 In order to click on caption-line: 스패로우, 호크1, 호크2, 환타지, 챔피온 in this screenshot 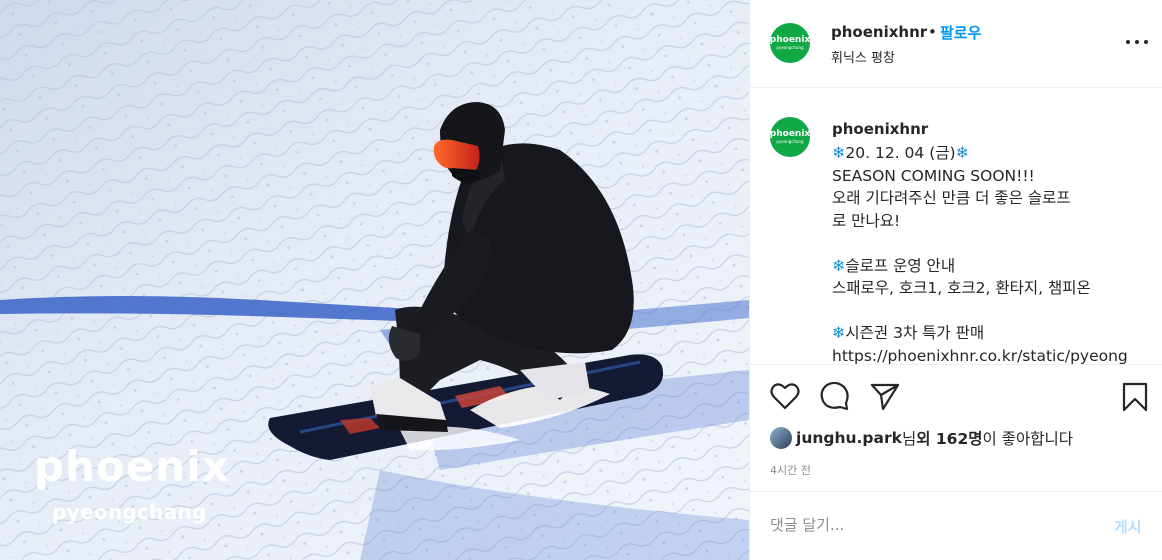, I will do `click(992, 288)`.